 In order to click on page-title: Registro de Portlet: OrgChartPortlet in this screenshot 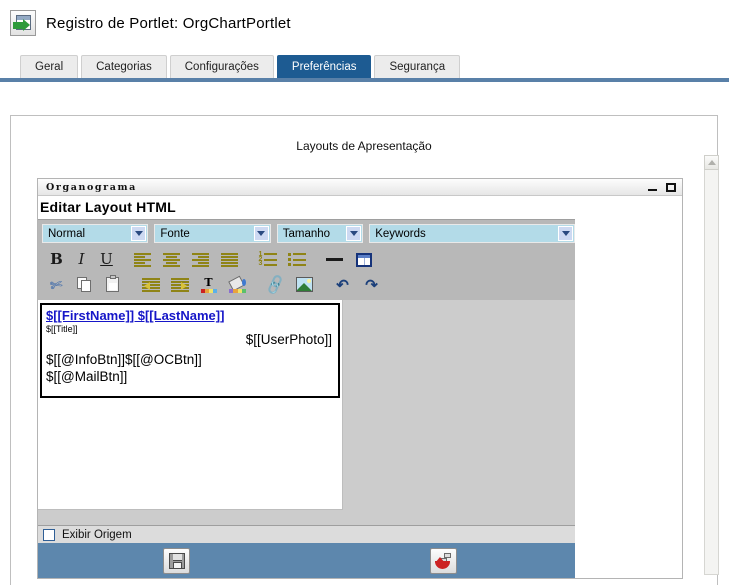, I will do `click(168, 23)`.